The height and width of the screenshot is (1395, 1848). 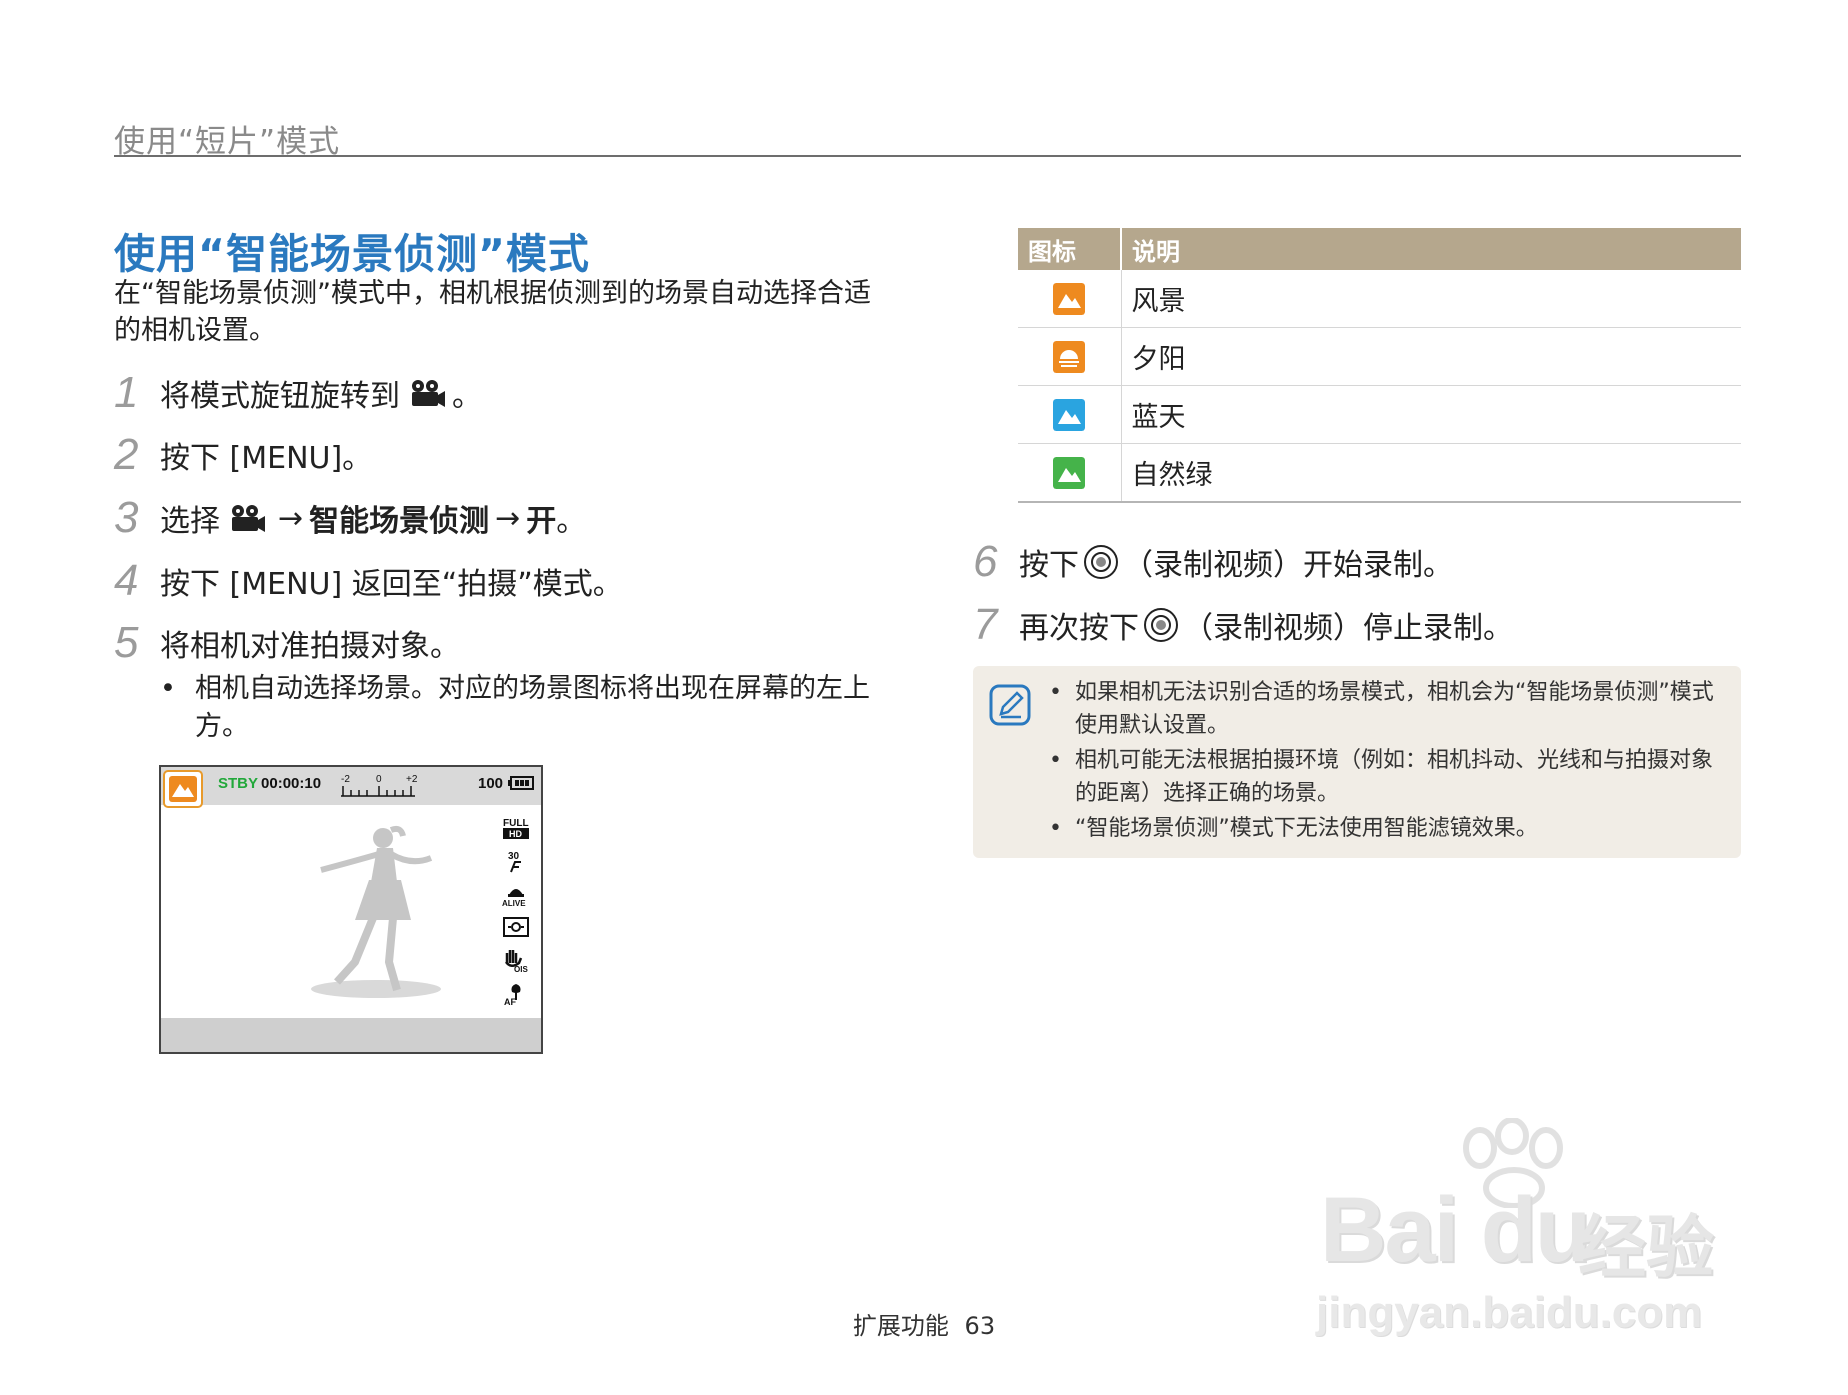 What do you see at coordinates (514, 903) in the screenshot?
I see `alive-text: ALIVE` at bounding box center [514, 903].